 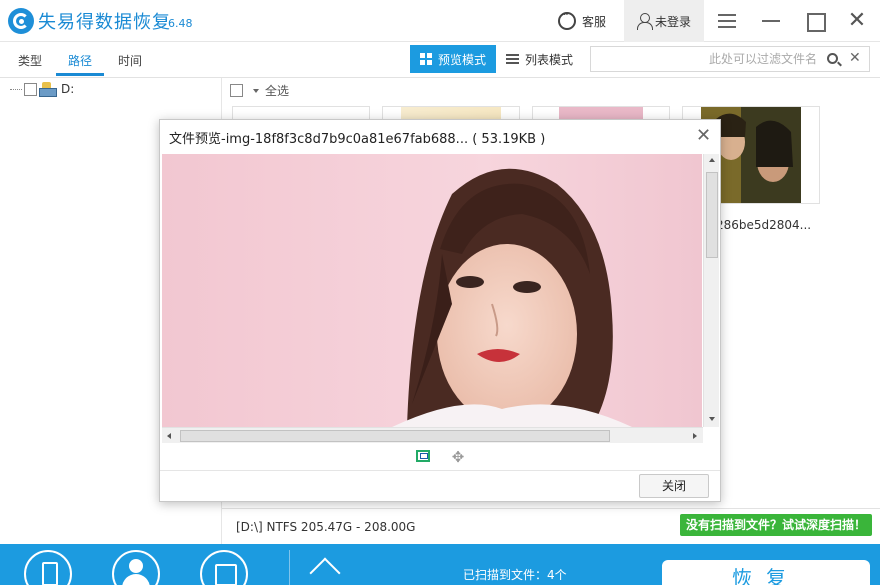 I want to click on list-mode-label: 列表模式, so click(x=549, y=59).